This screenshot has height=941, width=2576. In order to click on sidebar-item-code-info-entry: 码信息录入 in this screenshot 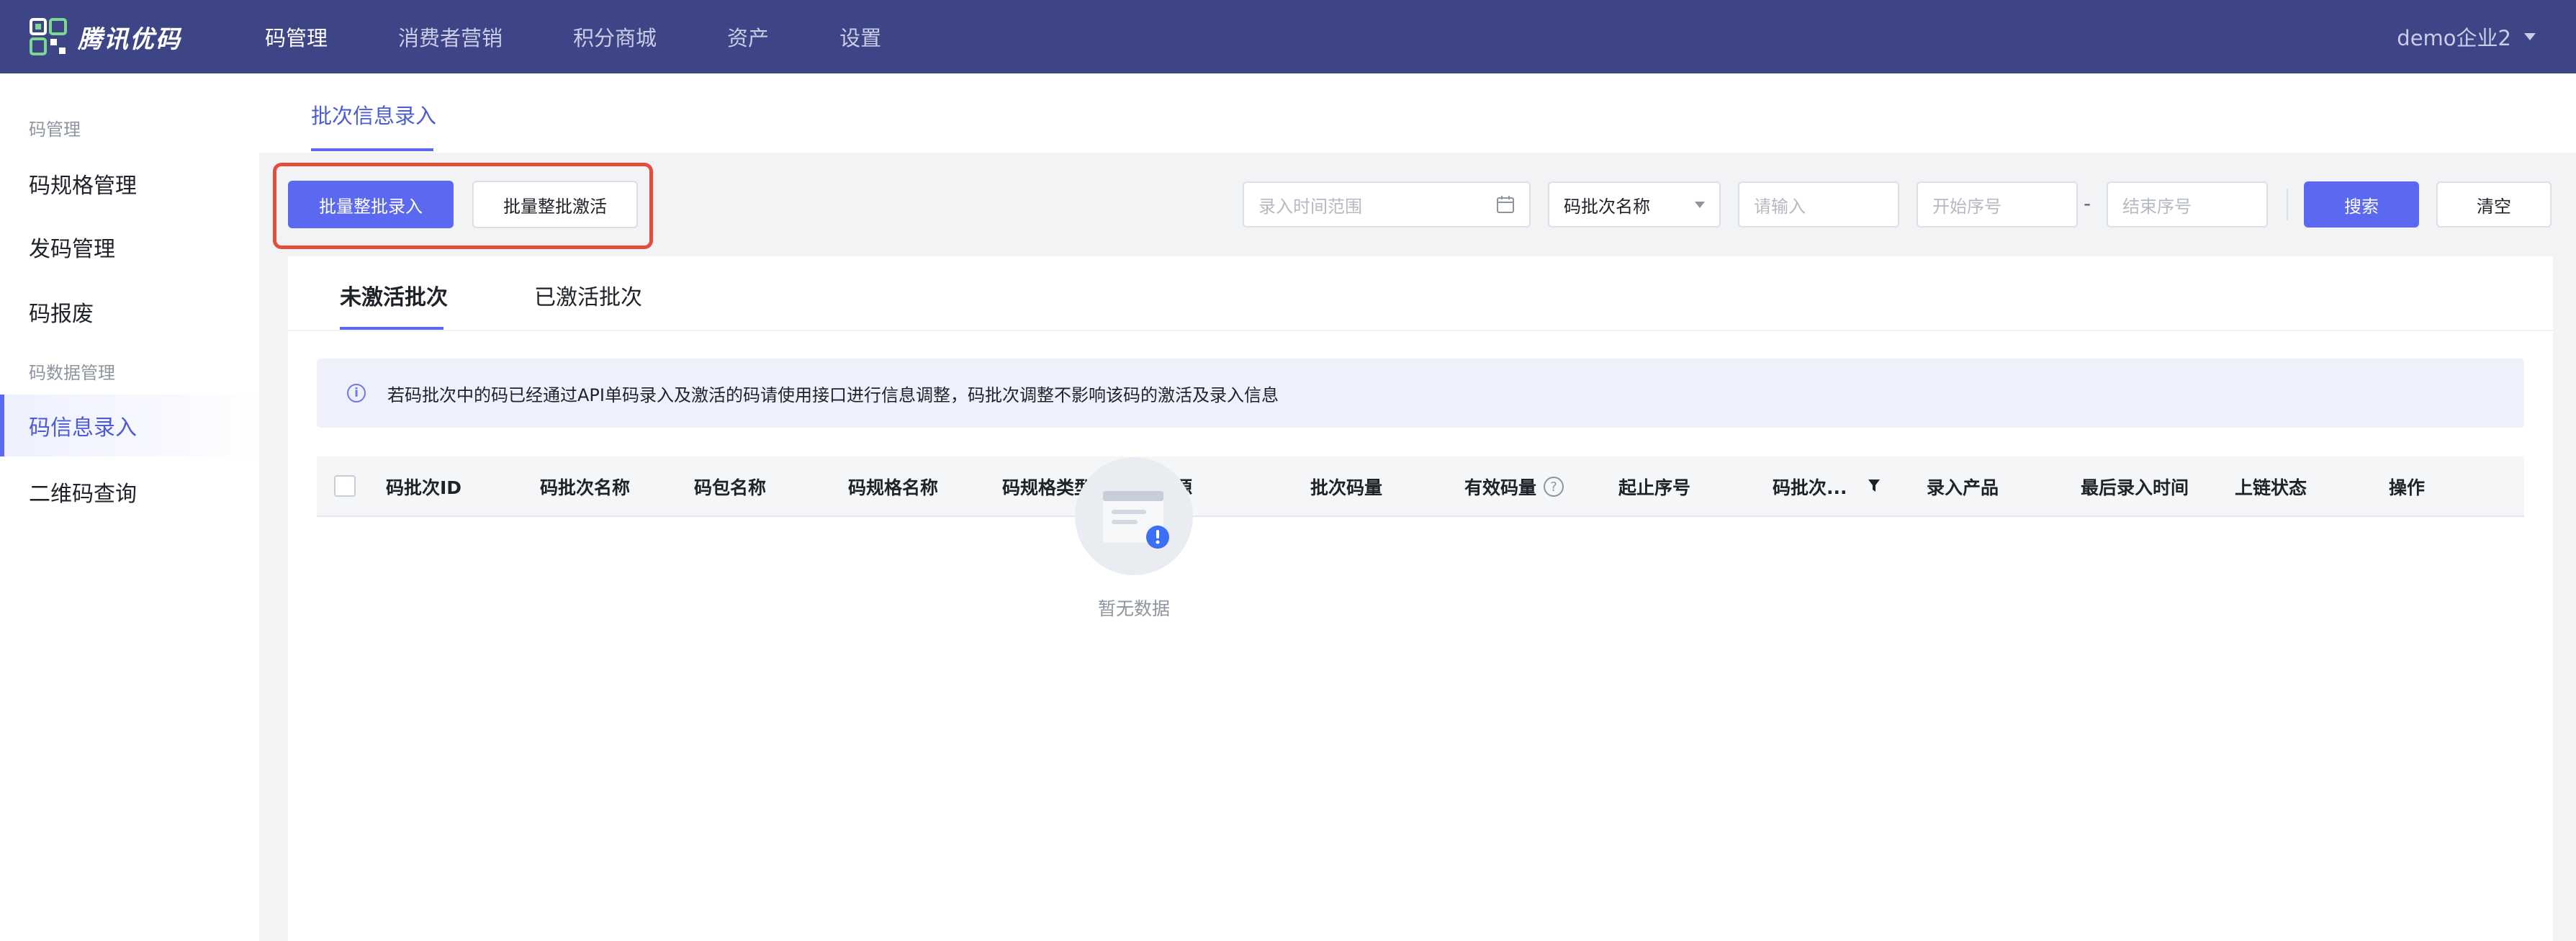, I will do `click(129, 425)`.